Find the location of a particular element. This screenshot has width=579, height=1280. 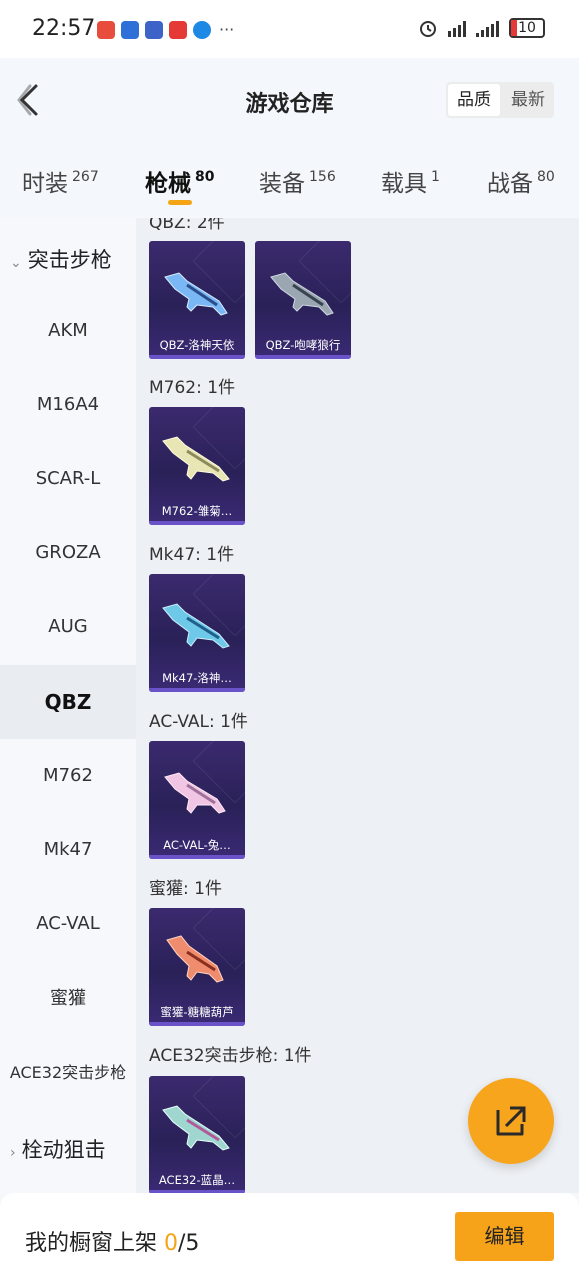

tab-count: 1 is located at coordinates (435, 177).